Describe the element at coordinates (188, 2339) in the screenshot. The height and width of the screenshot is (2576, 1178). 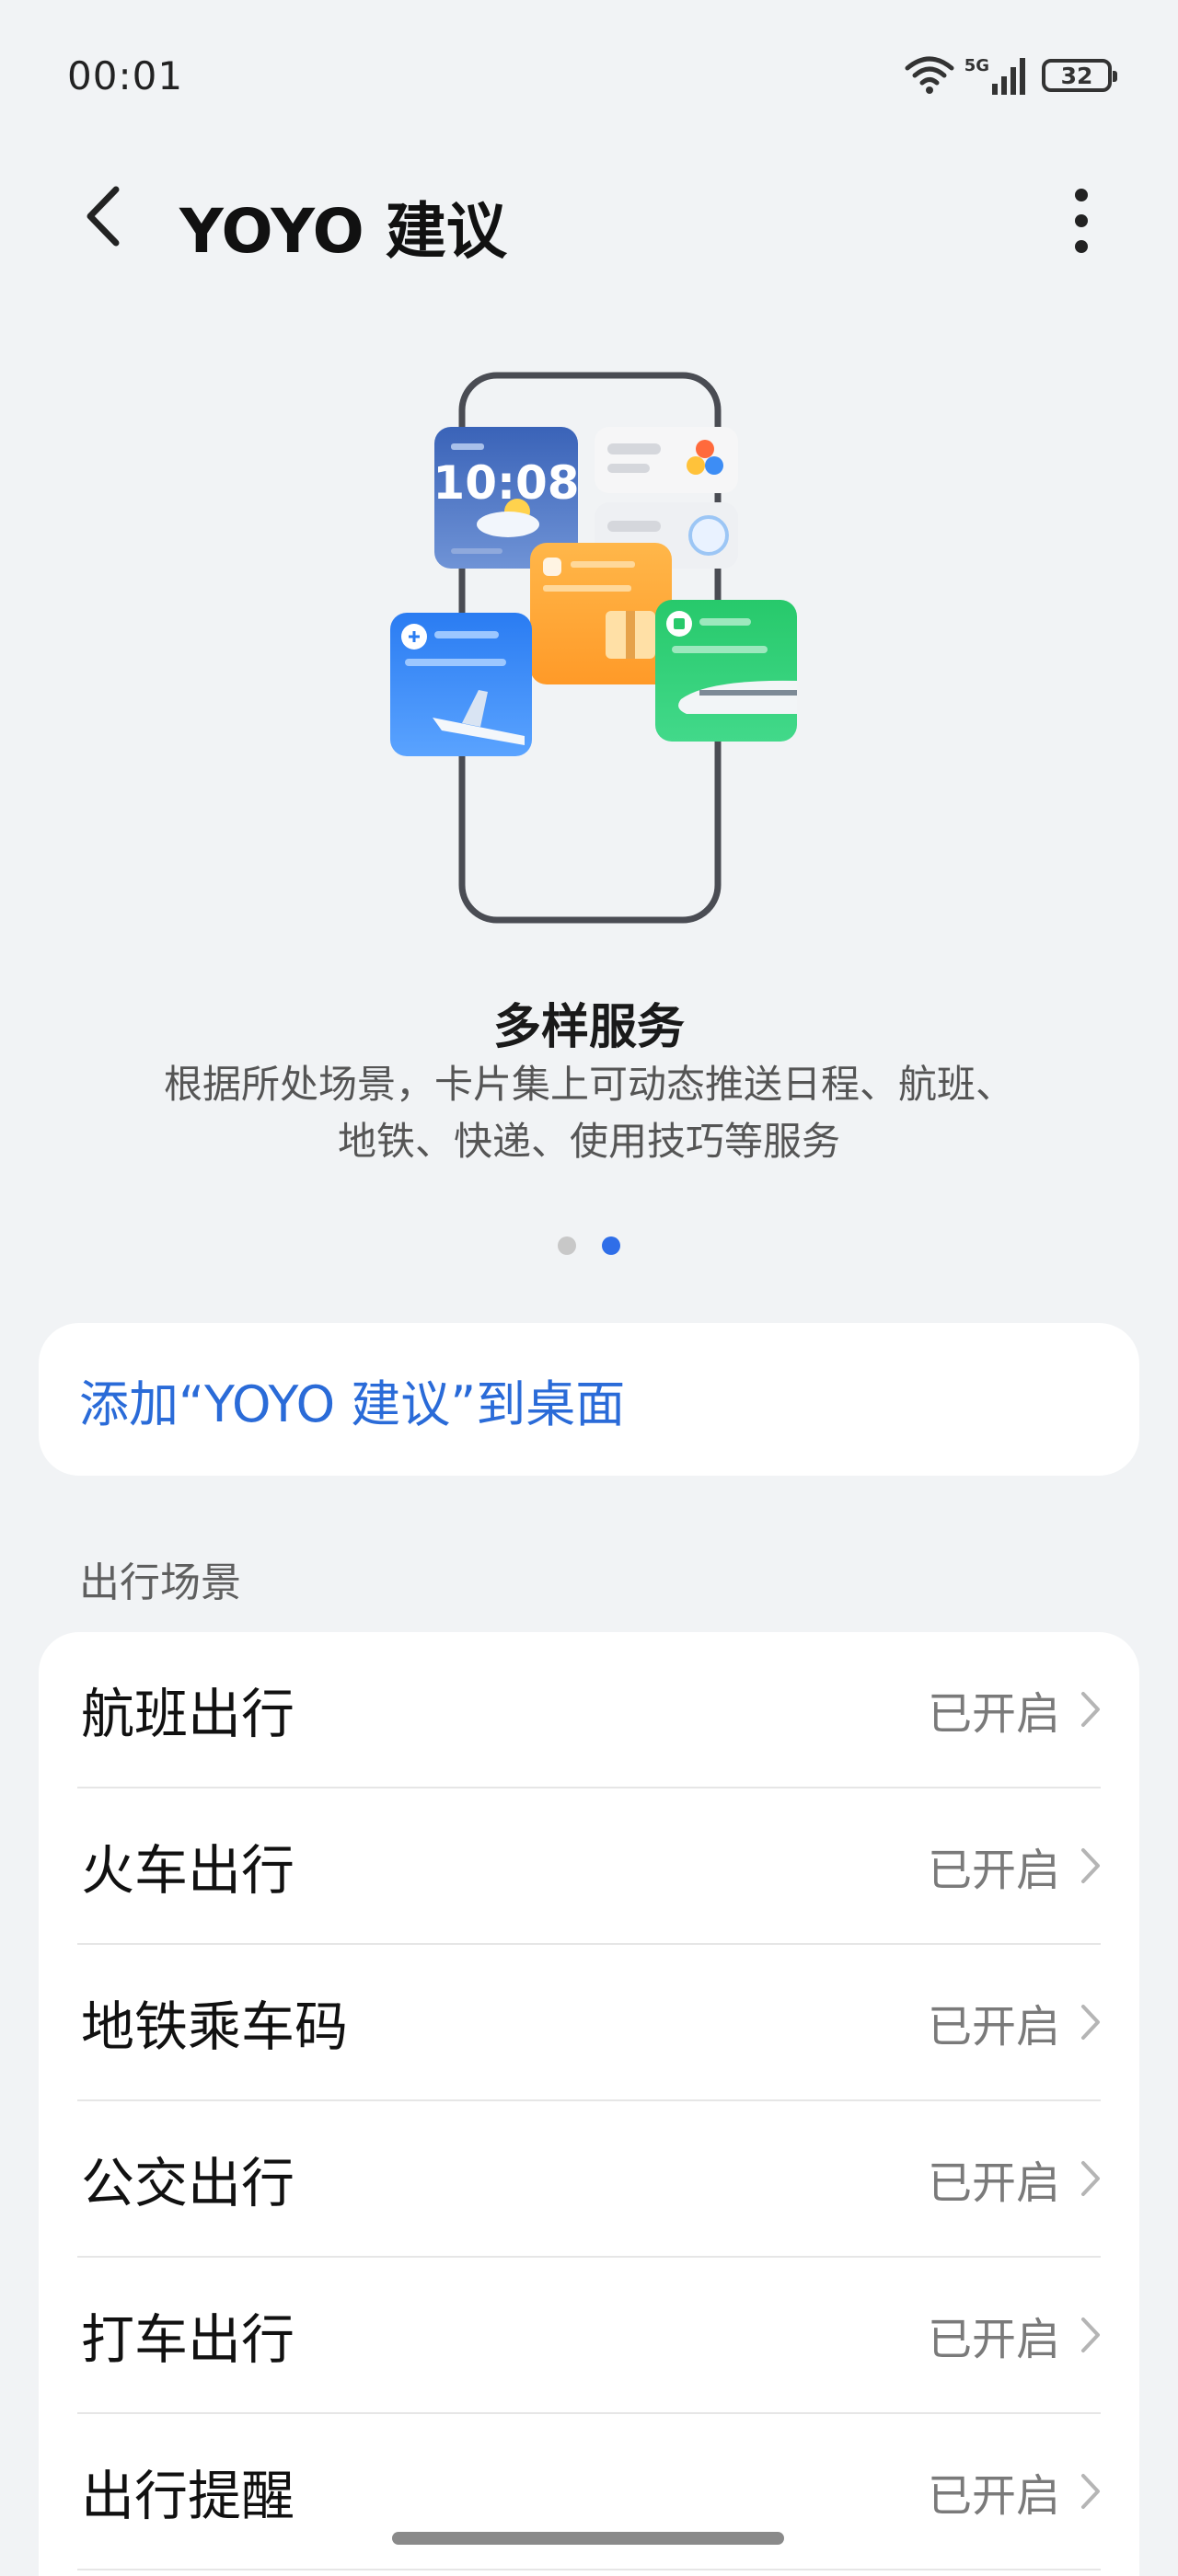
I see `list-item-label: 打车出行` at that location.